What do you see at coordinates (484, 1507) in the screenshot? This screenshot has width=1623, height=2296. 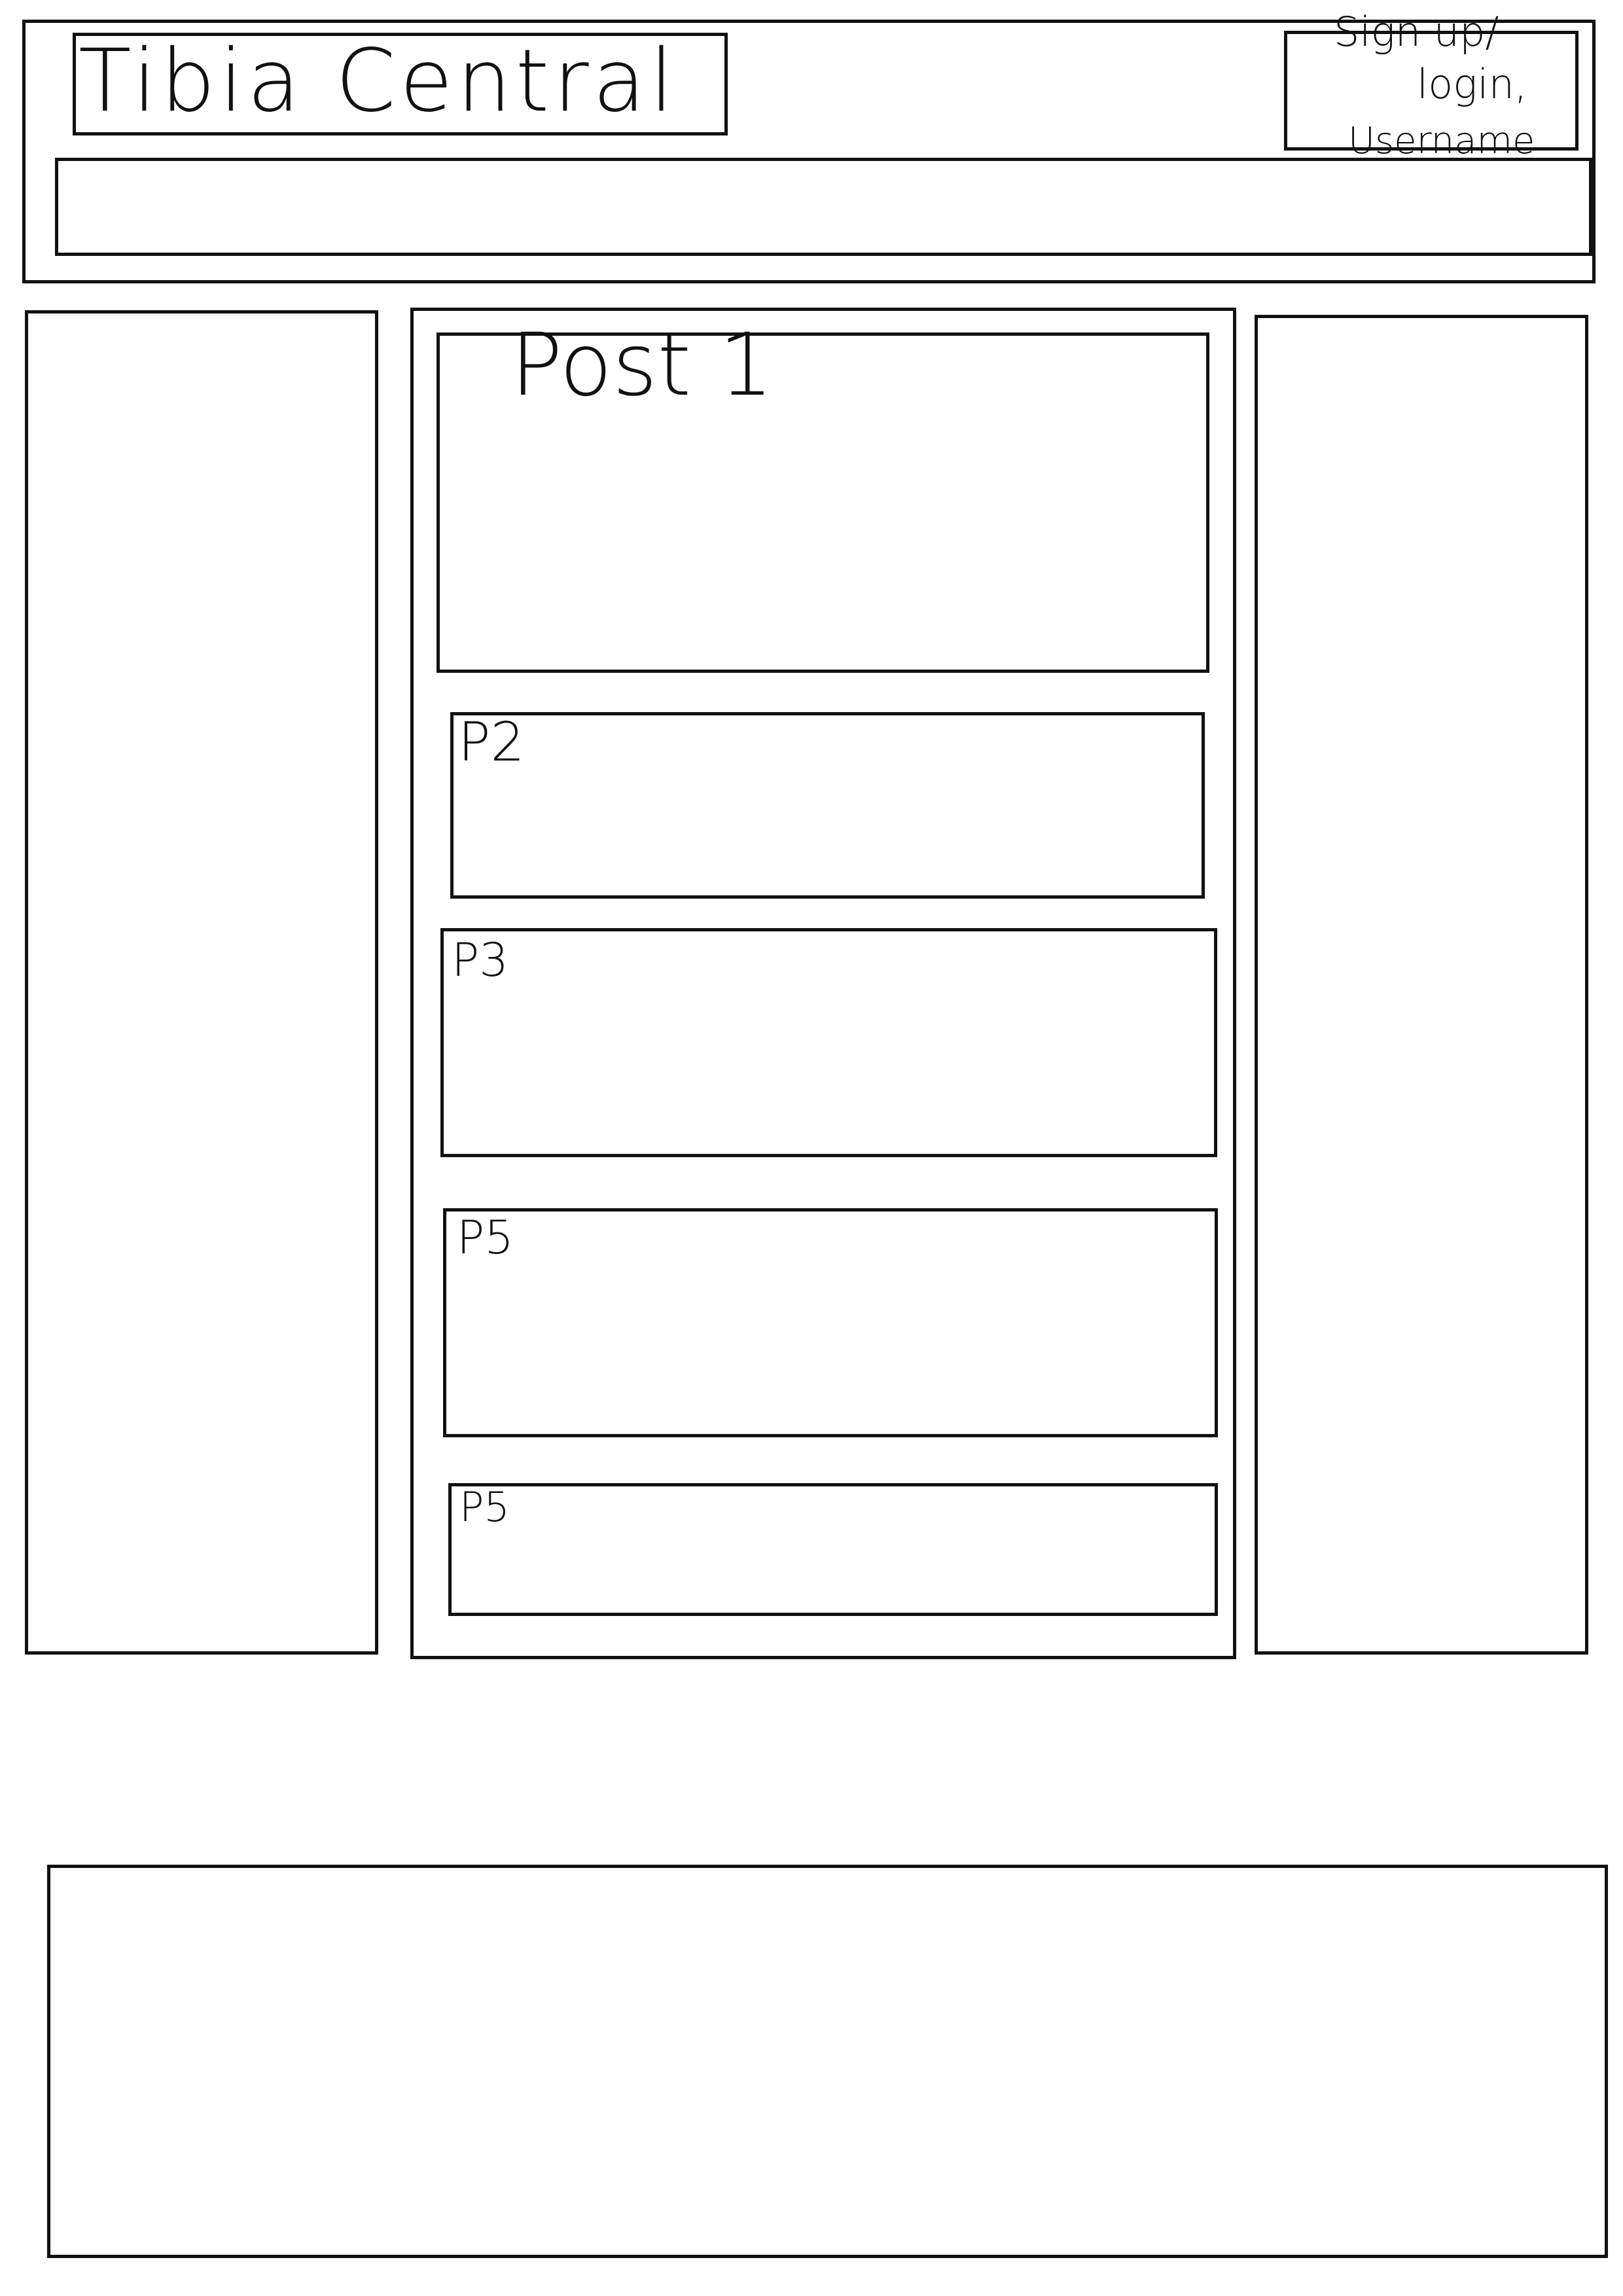 I see `post-title-5: P5` at bounding box center [484, 1507].